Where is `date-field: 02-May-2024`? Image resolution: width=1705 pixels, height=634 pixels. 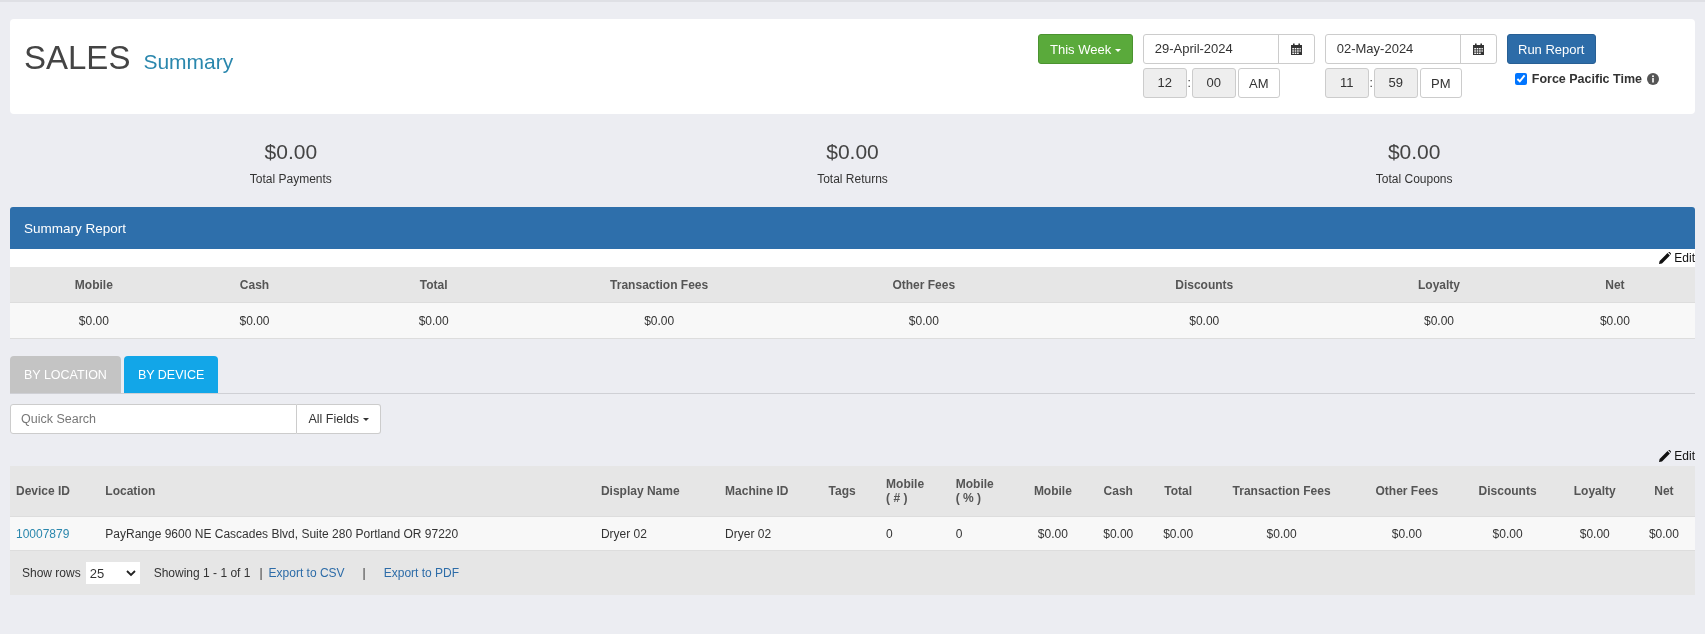 date-field: 02-May-2024 is located at coordinates (1410, 49).